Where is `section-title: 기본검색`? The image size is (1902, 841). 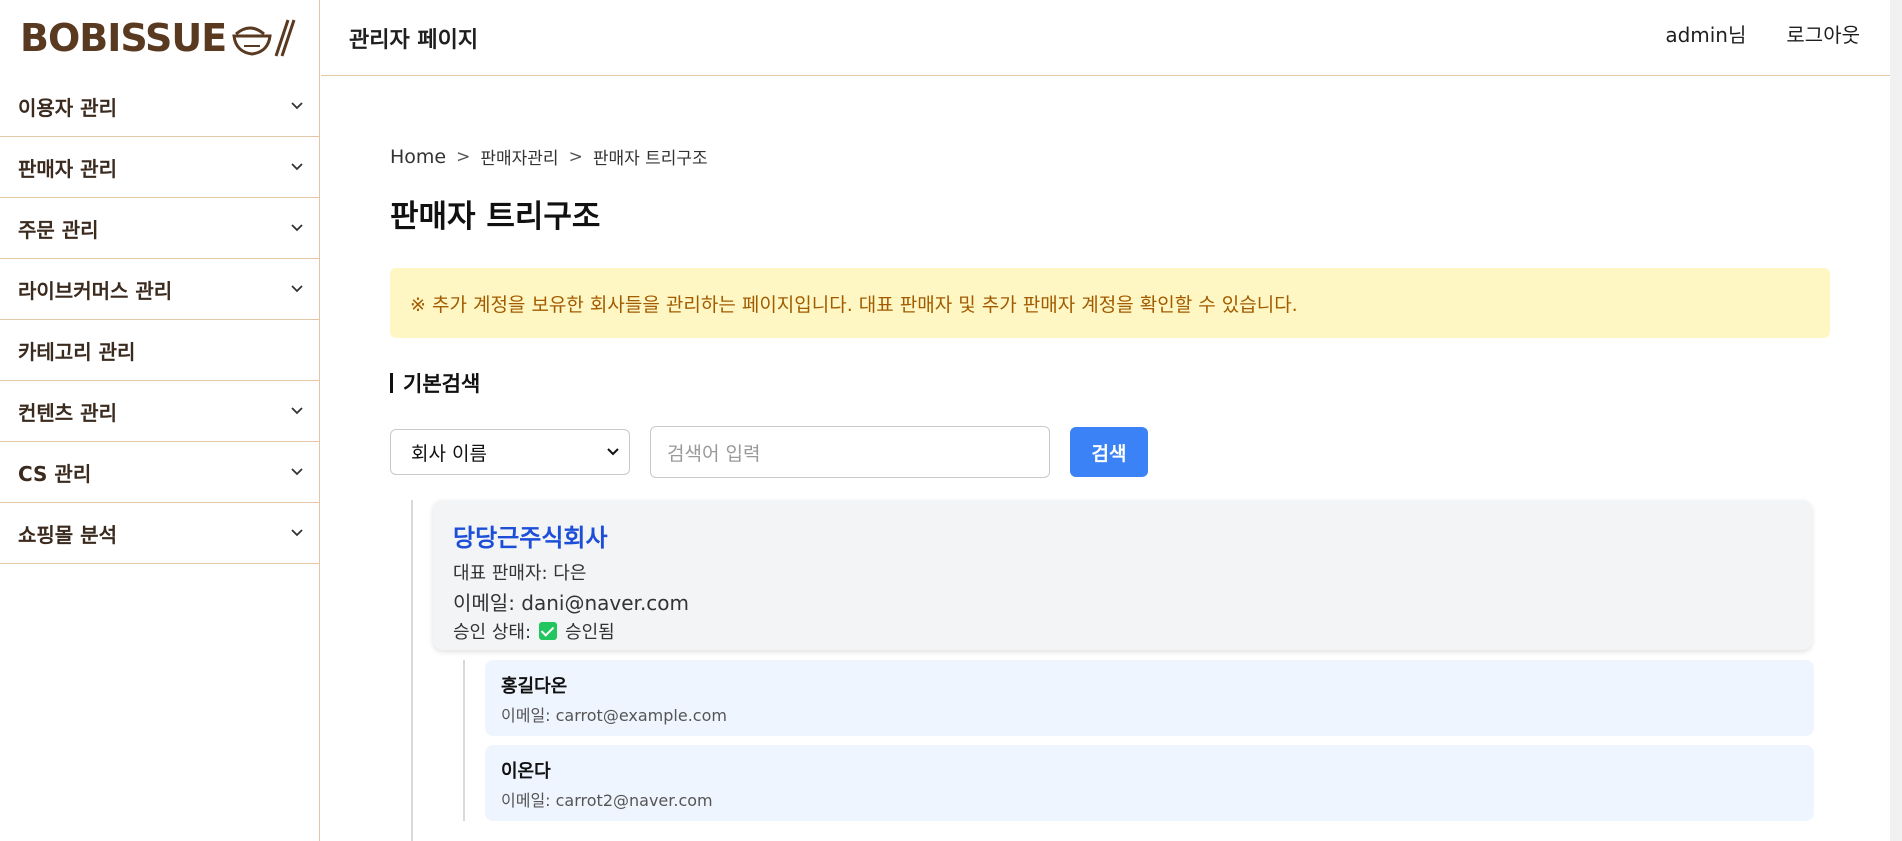
section-title: 기본검색 is located at coordinates (1110, 383).